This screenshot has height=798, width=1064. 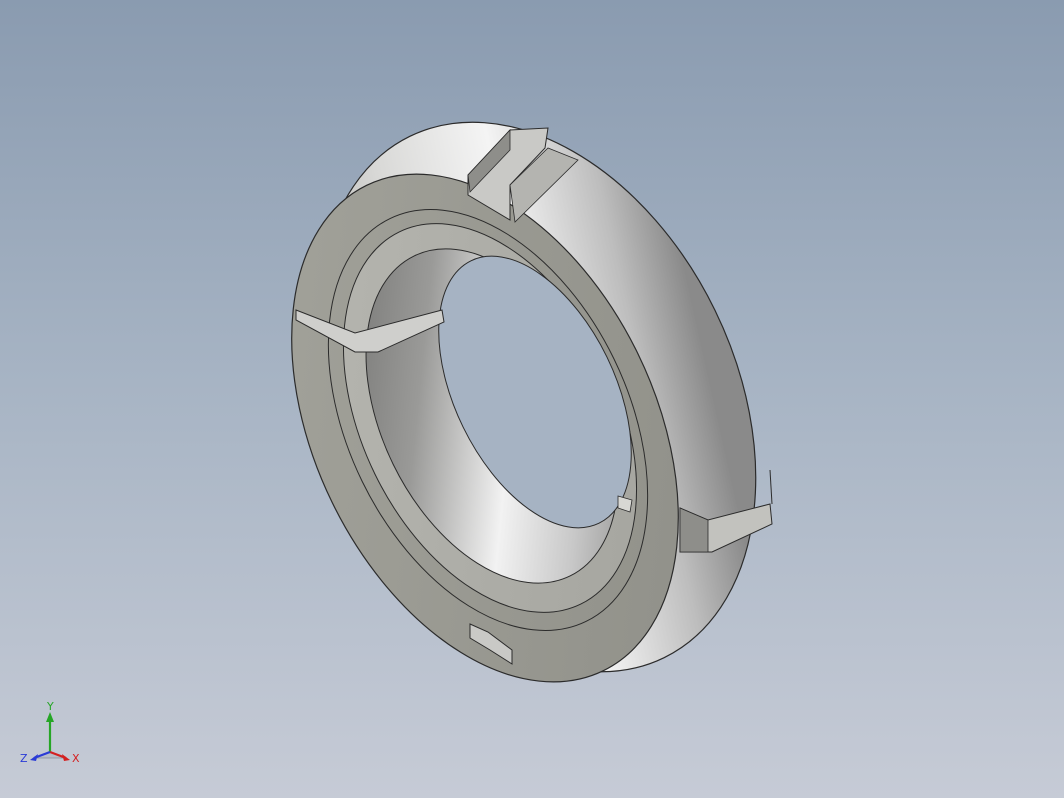 I want to click on orientation-triad: Y X Z, so click(x=53, y=736).